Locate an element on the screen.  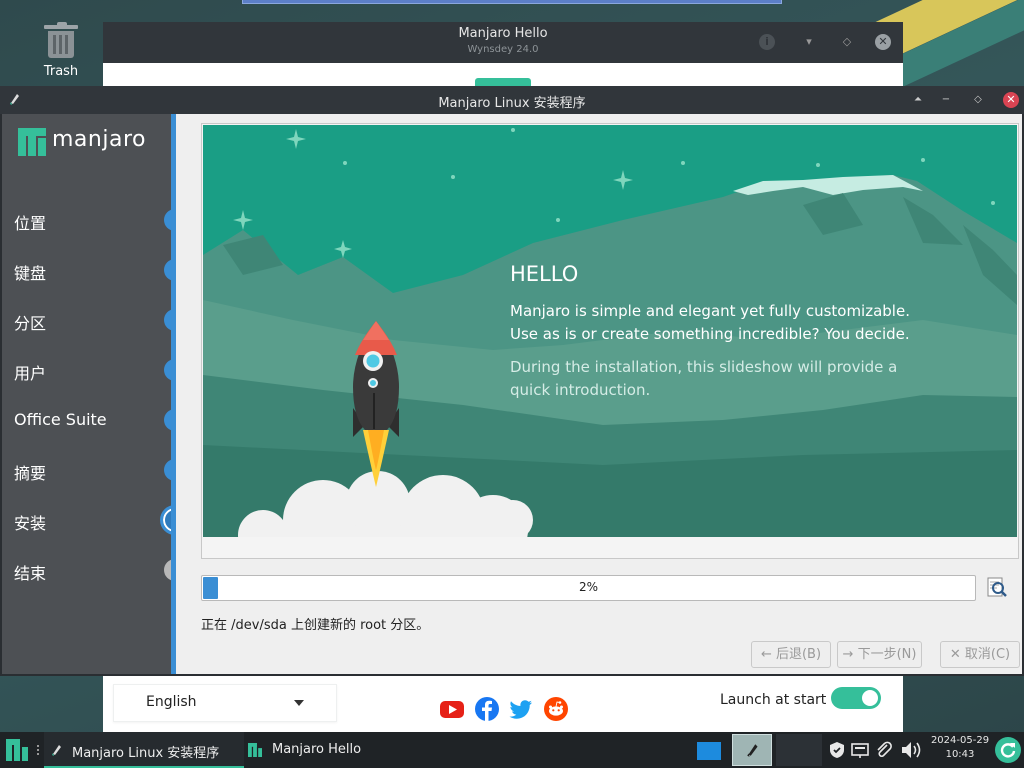
manjaro-logo-text: manjaro is located at coordinates (99, 139).